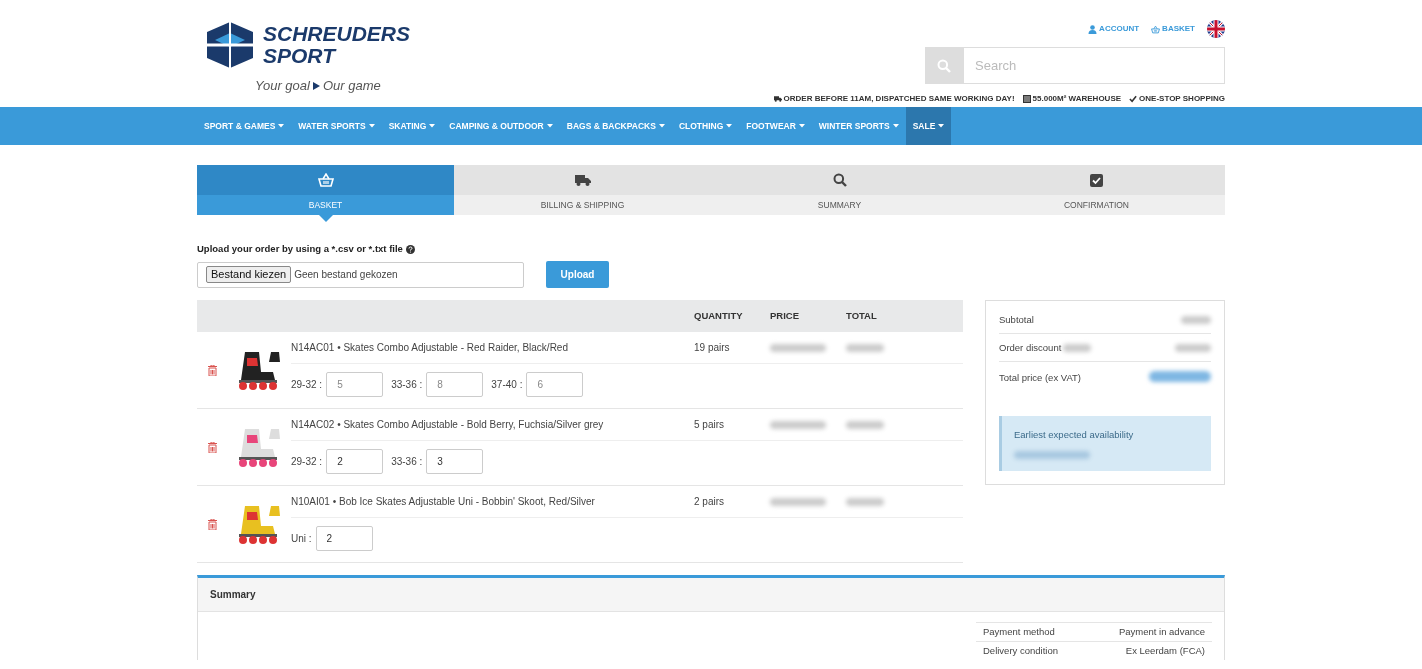  I want to click on column-header: TOTAL, so click(861, 316).